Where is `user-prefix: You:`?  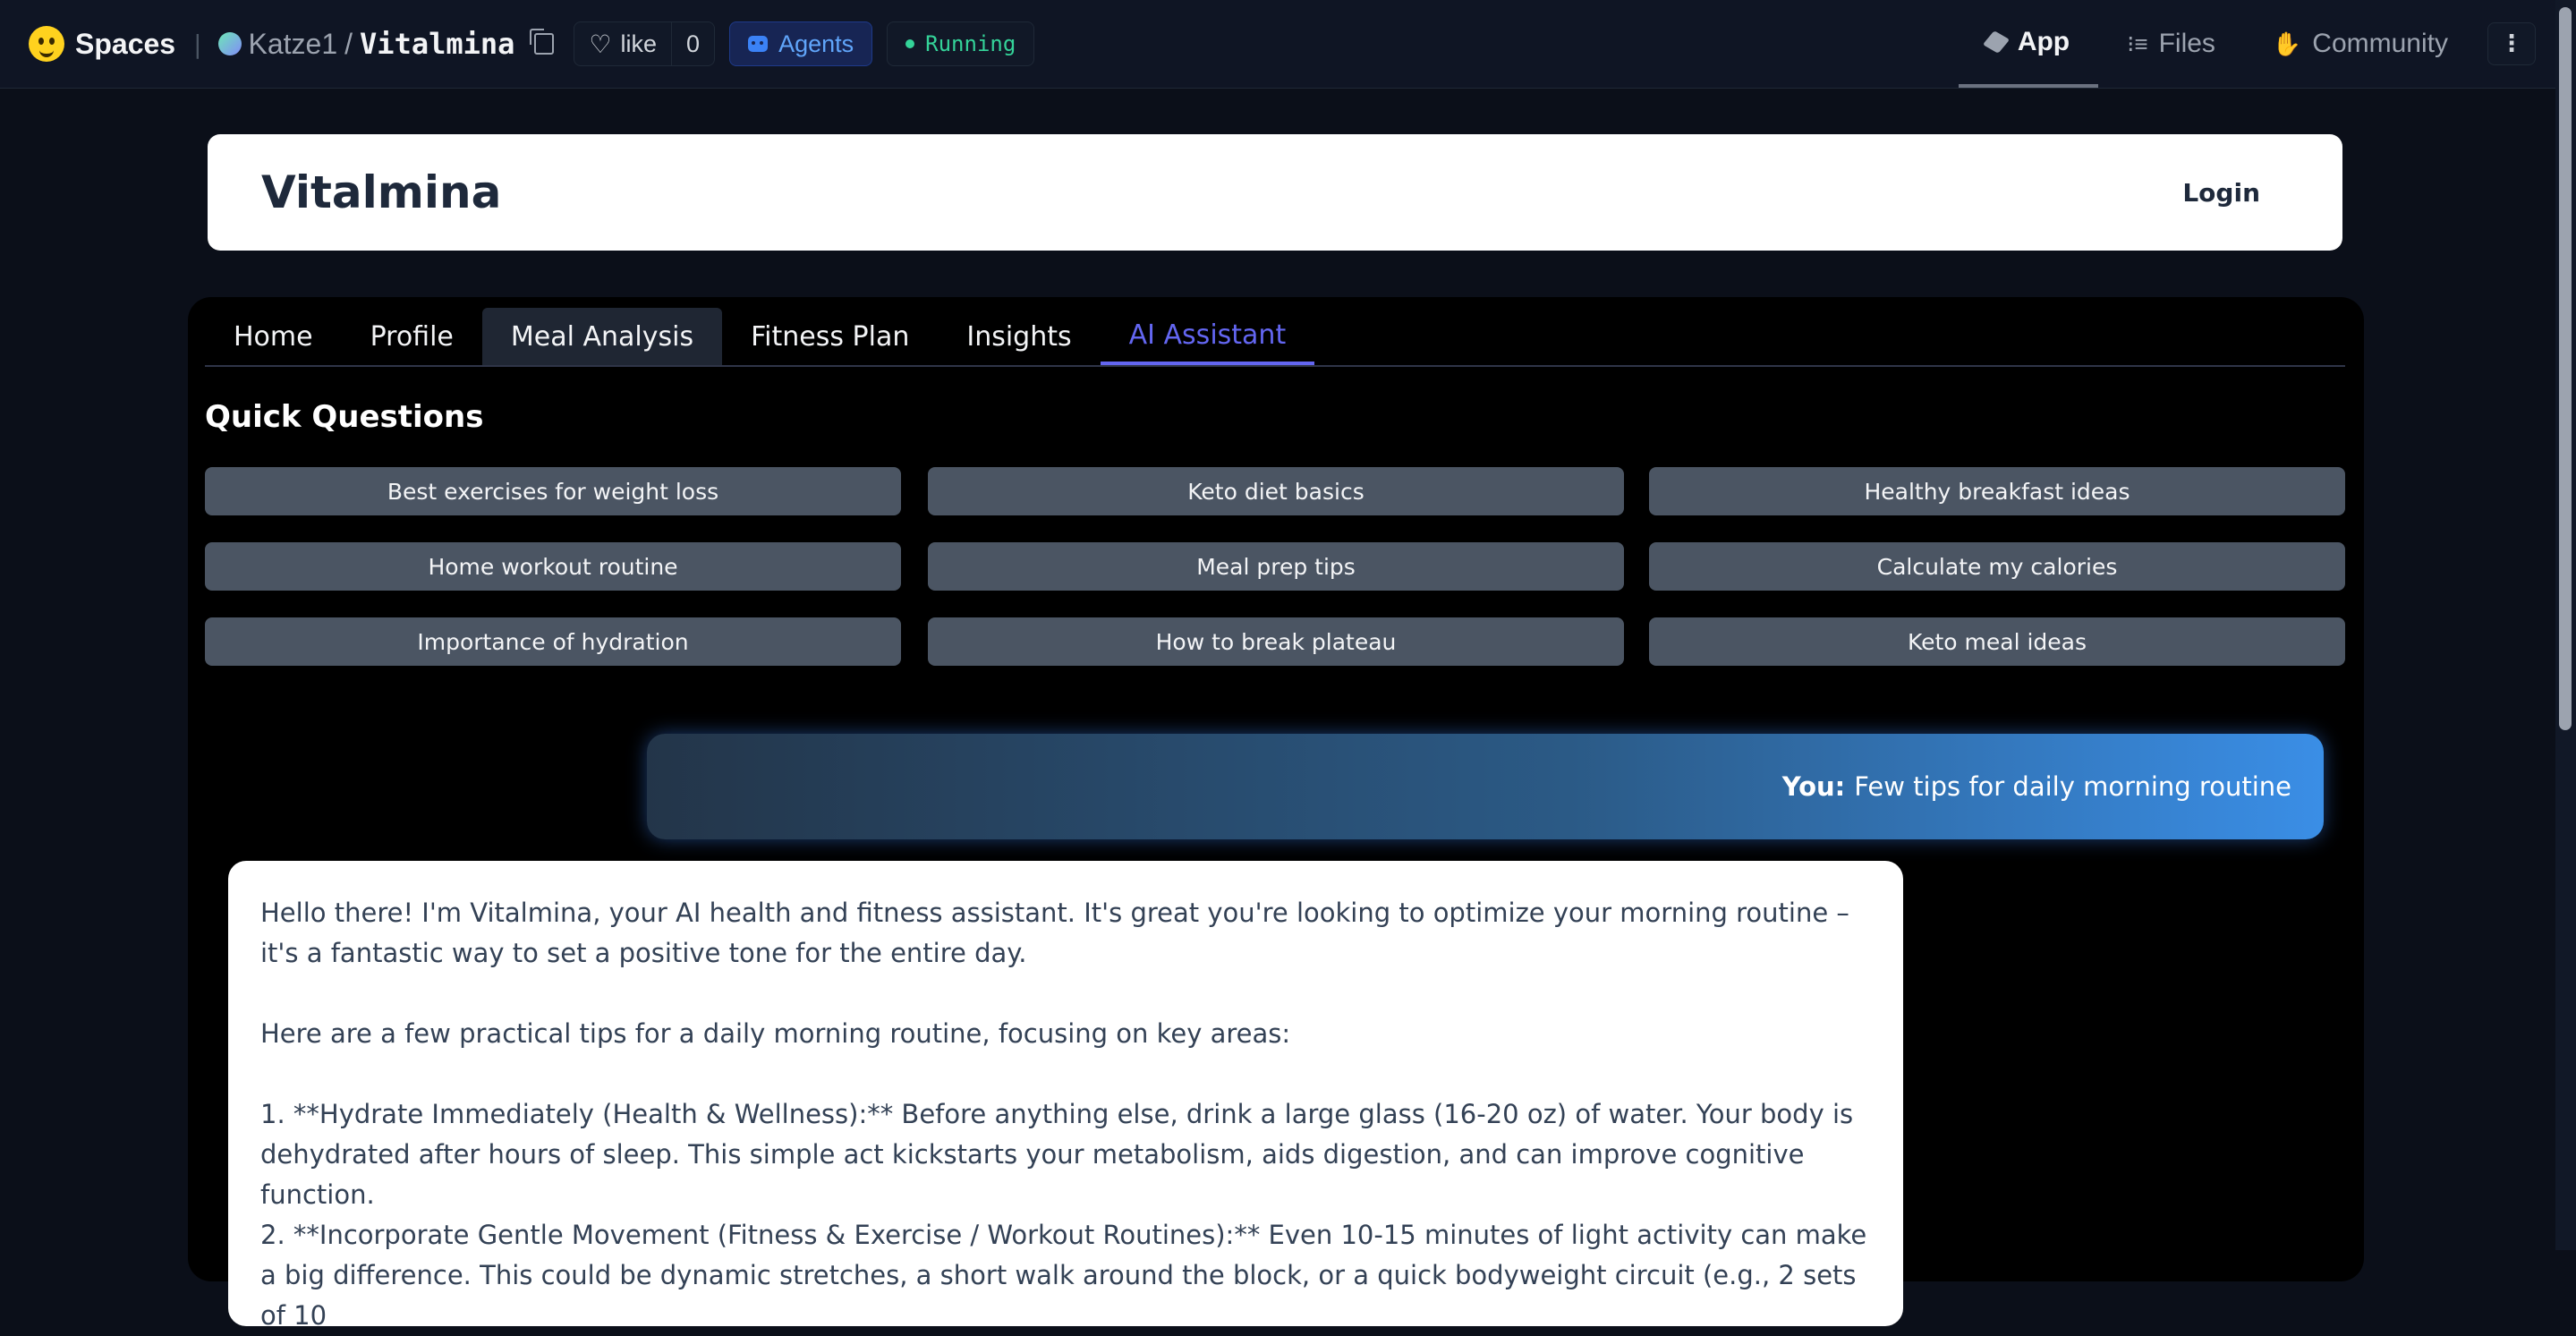
user-prefix: You: is located at coordinates (1813, 787).